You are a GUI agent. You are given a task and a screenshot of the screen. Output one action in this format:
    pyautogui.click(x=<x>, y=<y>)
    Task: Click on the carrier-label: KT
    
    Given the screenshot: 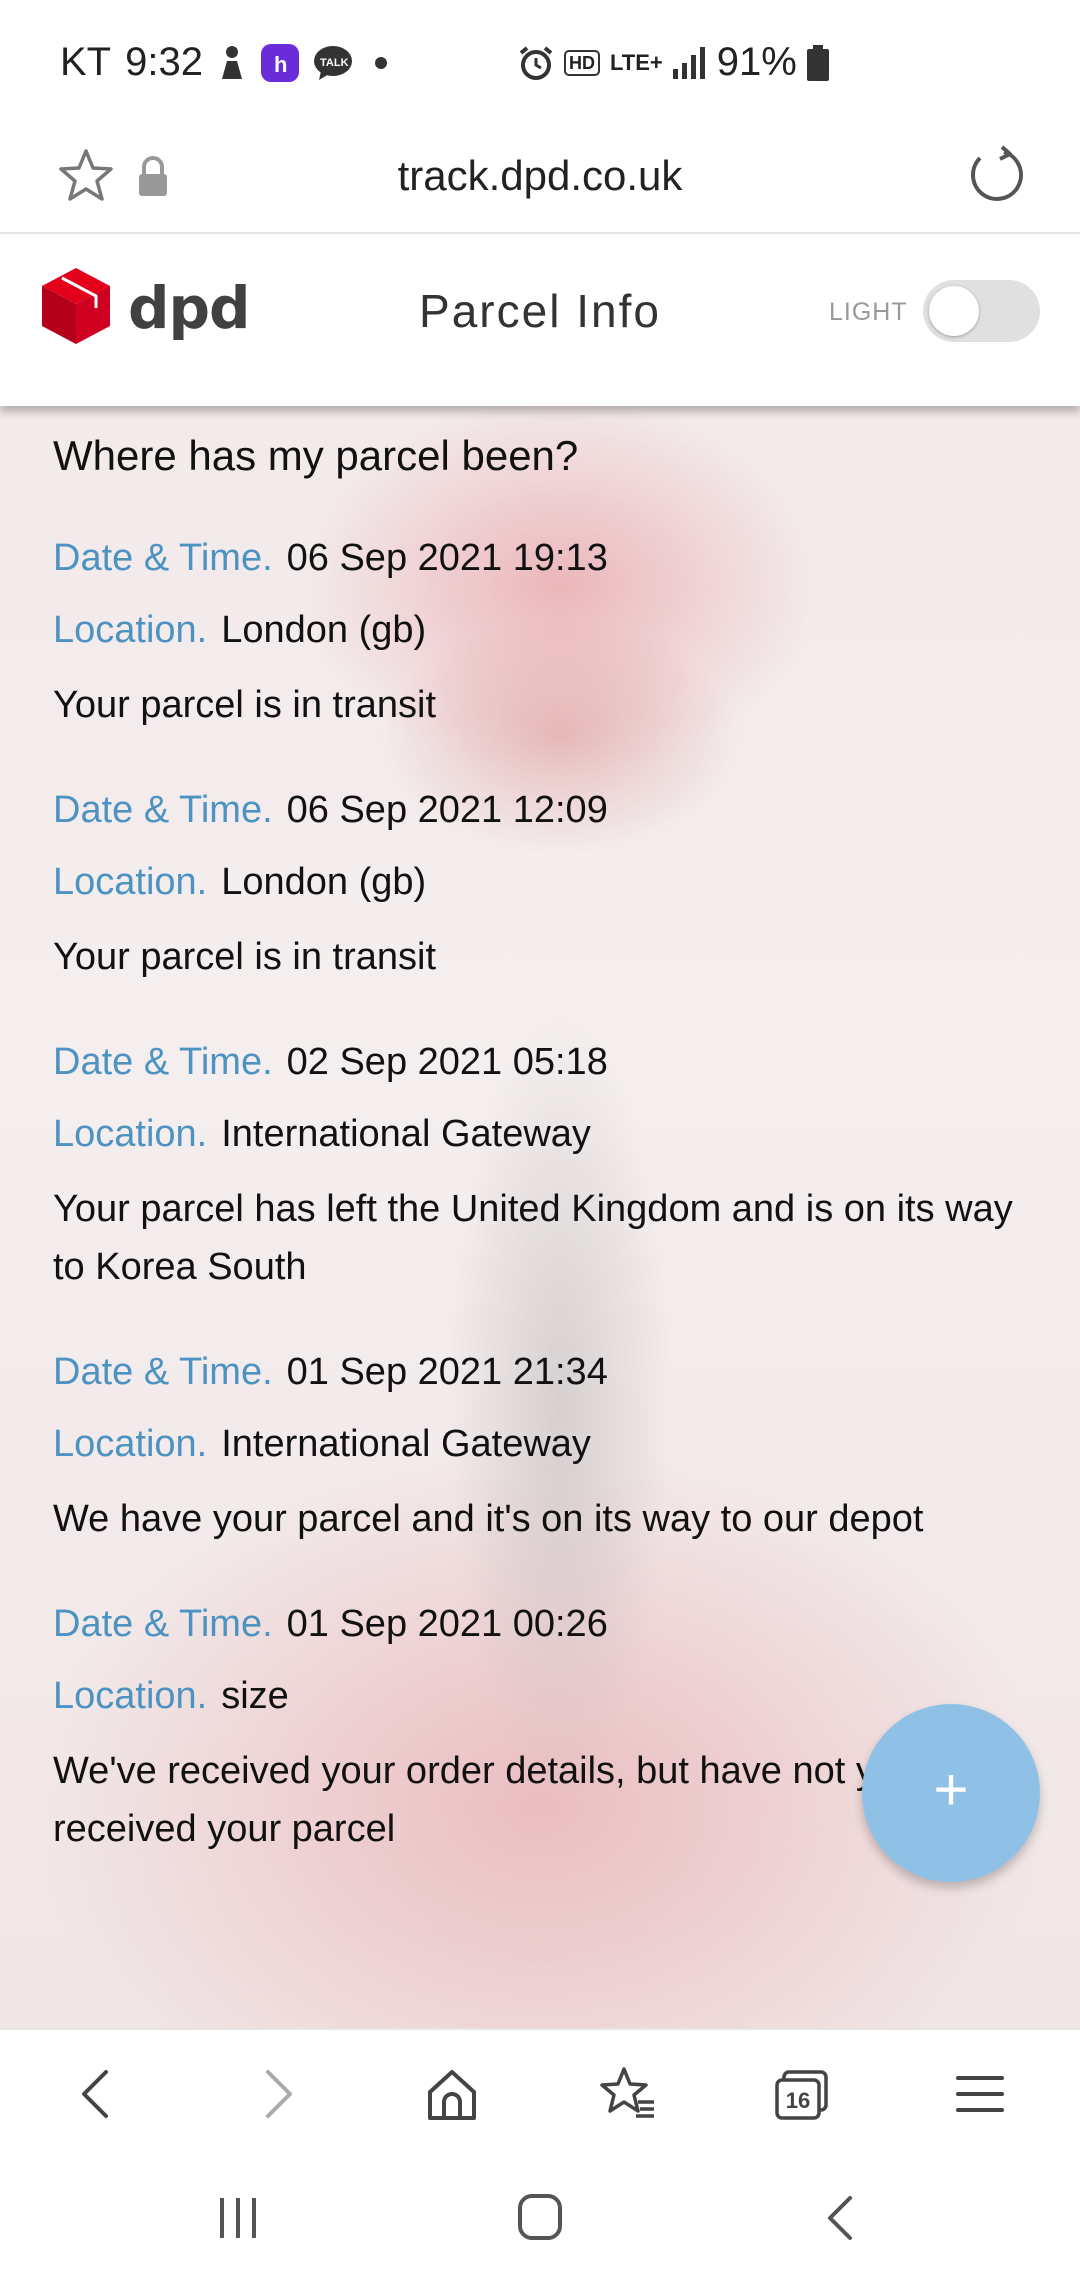 What is the action you would take?
    pyautogui.click(x=86, y=62)
    